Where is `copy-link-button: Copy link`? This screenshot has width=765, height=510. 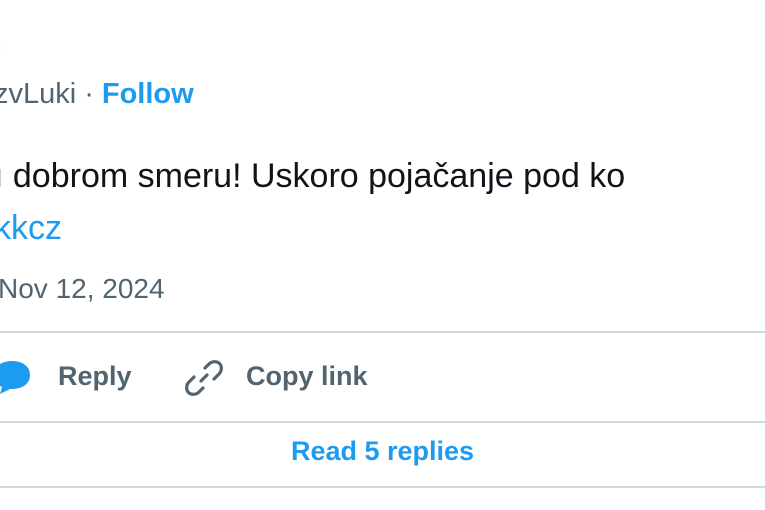
copy-link-button: Copy link is located at coordinates (307, 376).